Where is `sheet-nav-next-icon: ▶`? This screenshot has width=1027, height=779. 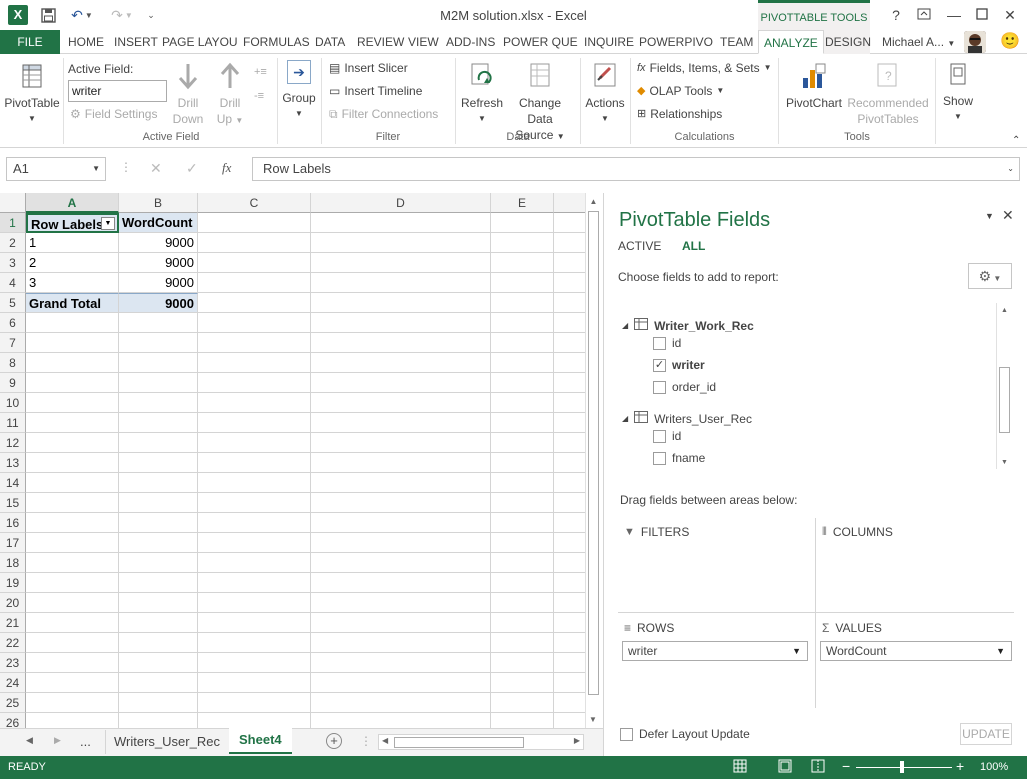 sheet-nav-next-icon: ▶ is located at coordinates (57, 740).